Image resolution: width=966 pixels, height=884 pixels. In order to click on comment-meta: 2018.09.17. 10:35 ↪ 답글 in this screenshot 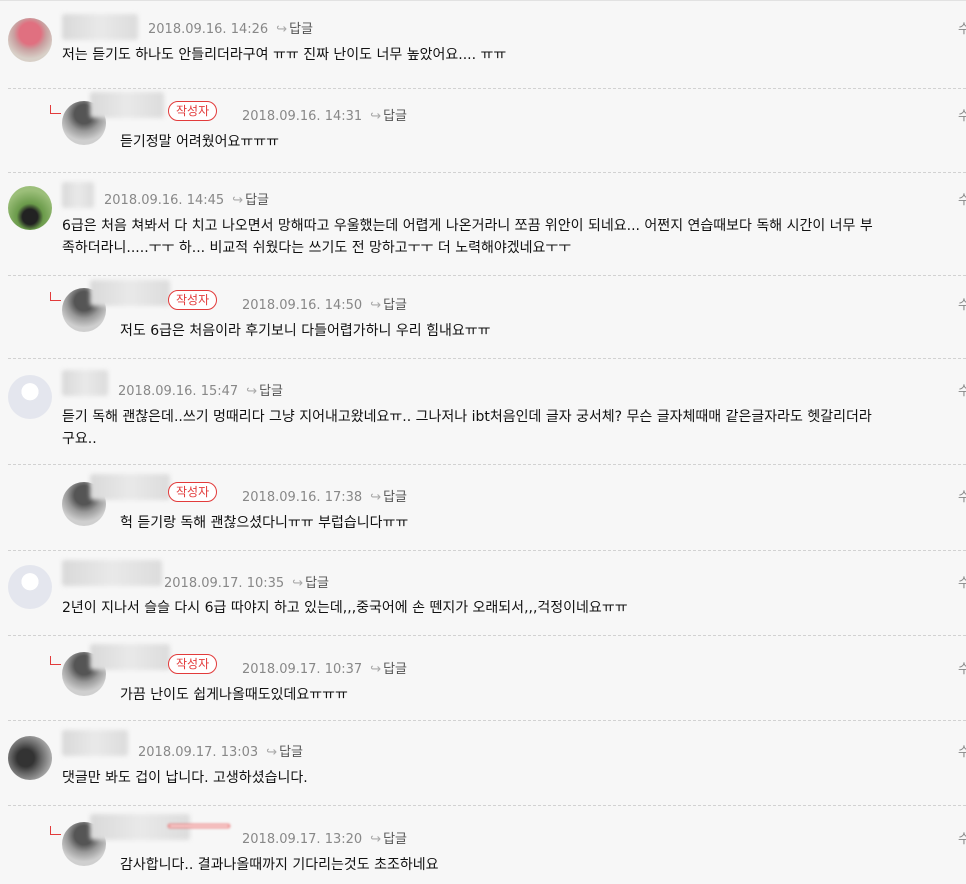, I will do `click(246, 581)`.